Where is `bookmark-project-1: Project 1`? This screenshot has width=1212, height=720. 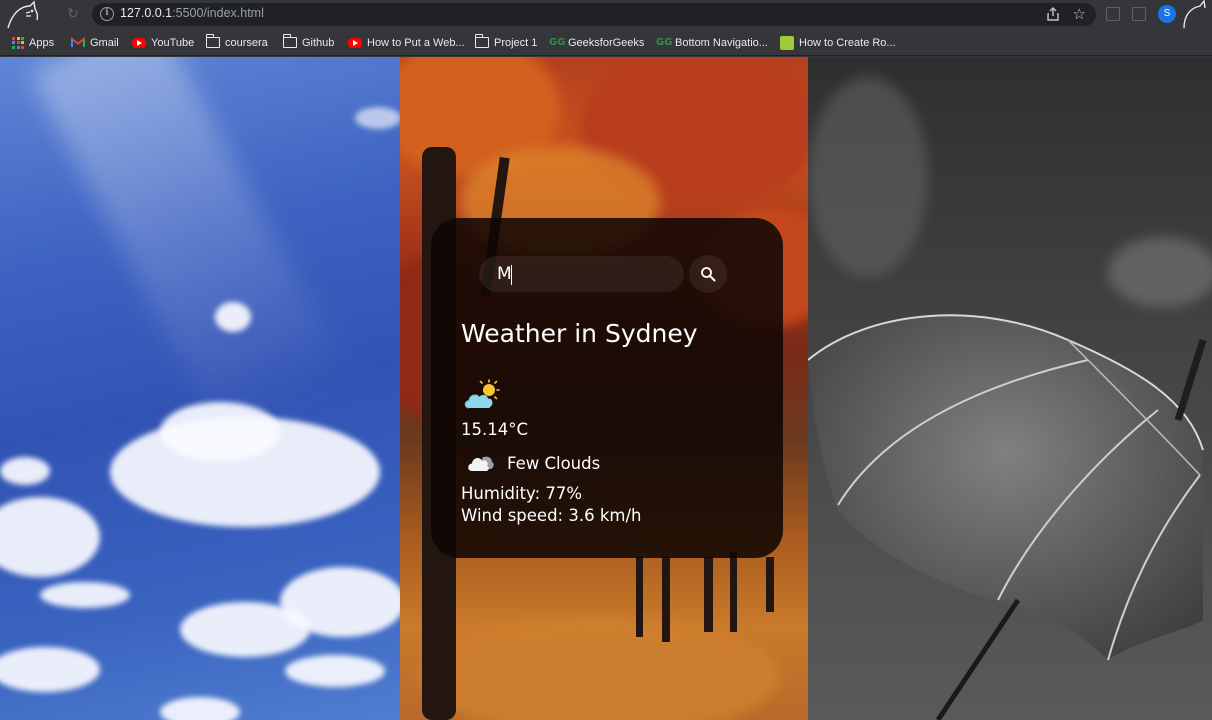
bookmark-project-1: Project 1 is located at coordinates (506, 42).